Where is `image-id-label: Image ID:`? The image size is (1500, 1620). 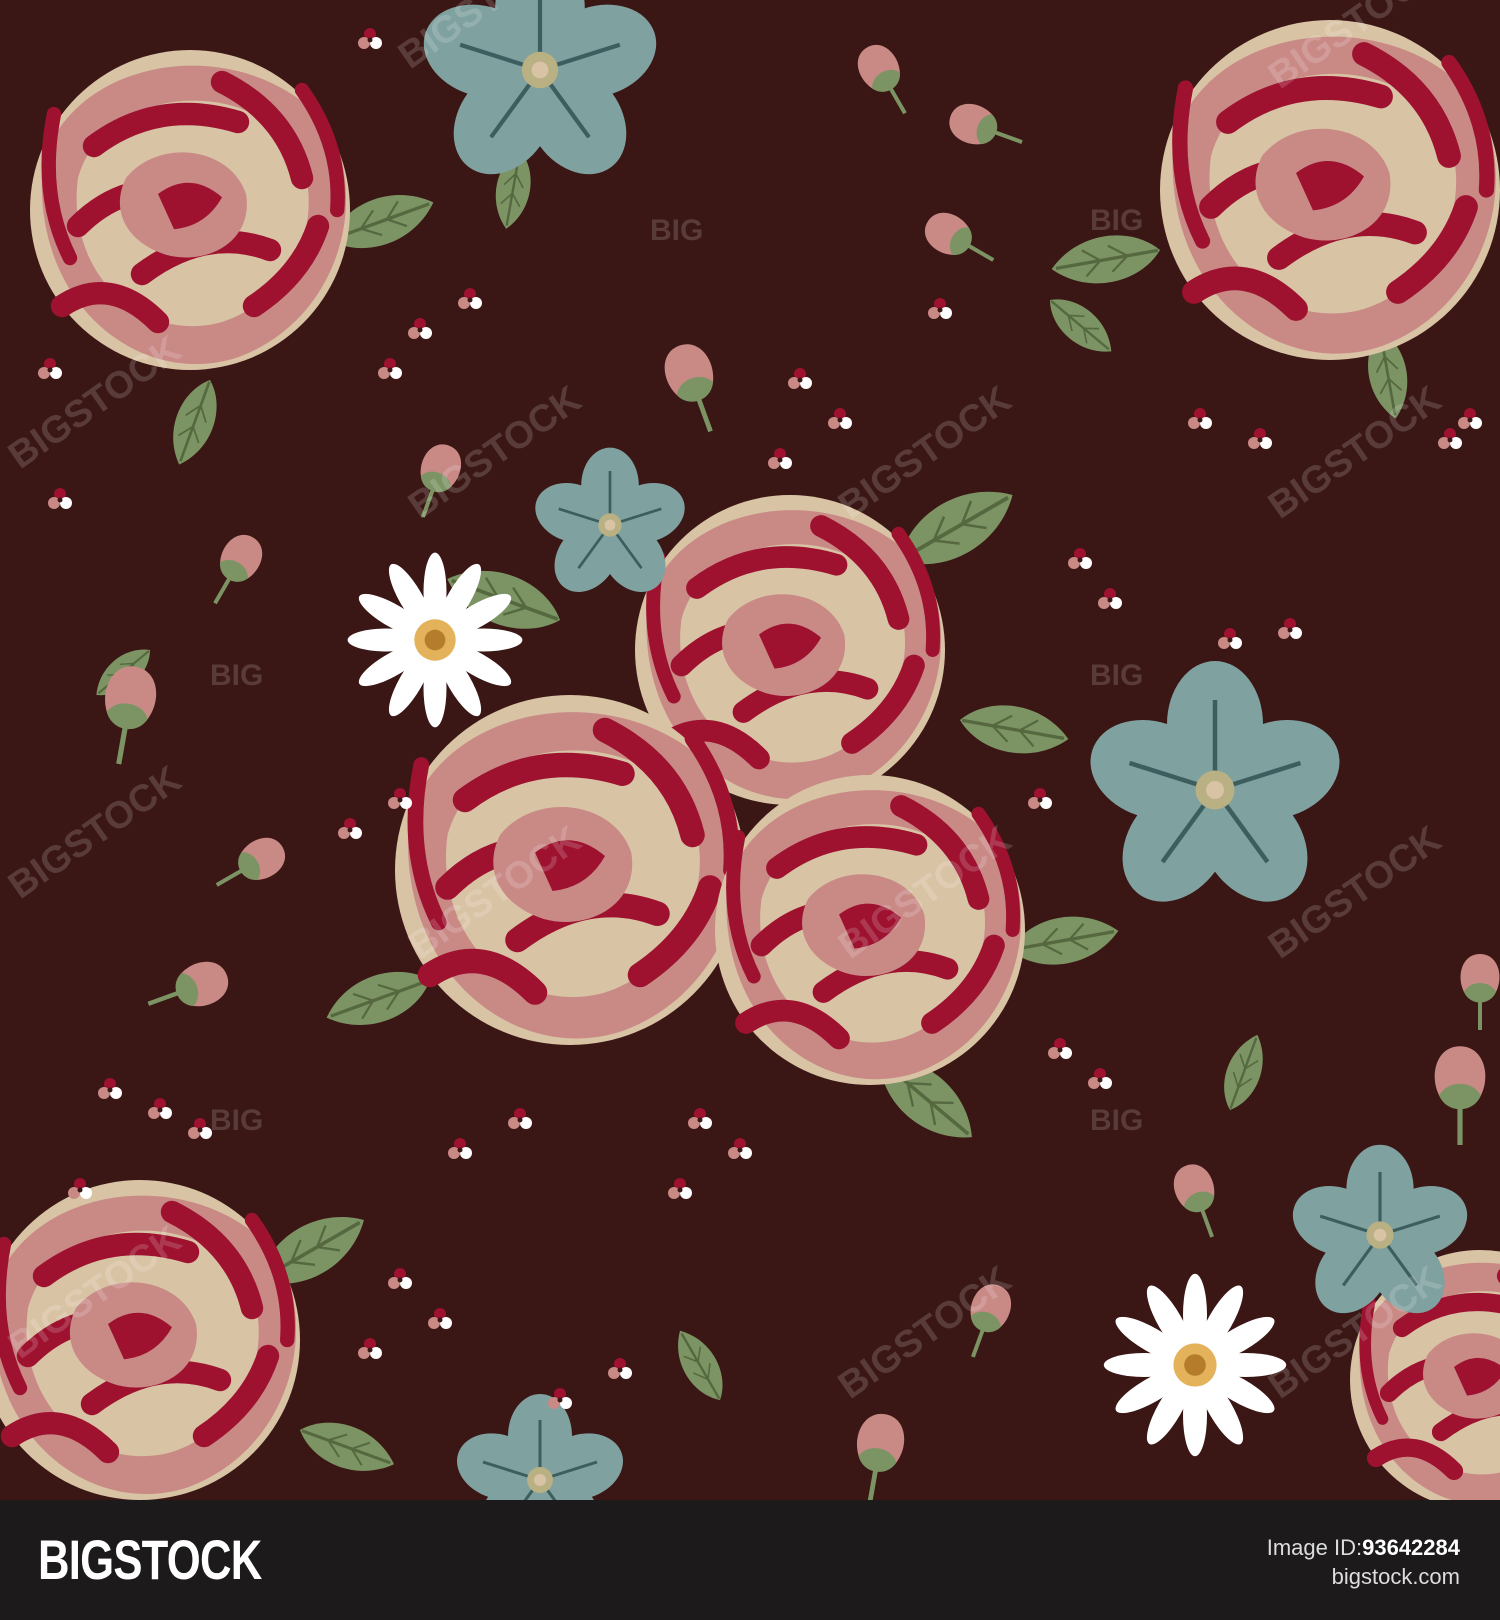 image-id-label: Image ID: is located at coordinates (1314, 1547).